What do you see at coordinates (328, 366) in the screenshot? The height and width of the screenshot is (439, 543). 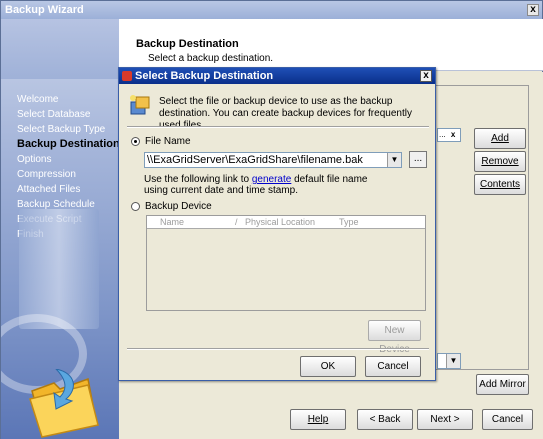 I see `ok-button: OK` at bounding box center [328, 366].